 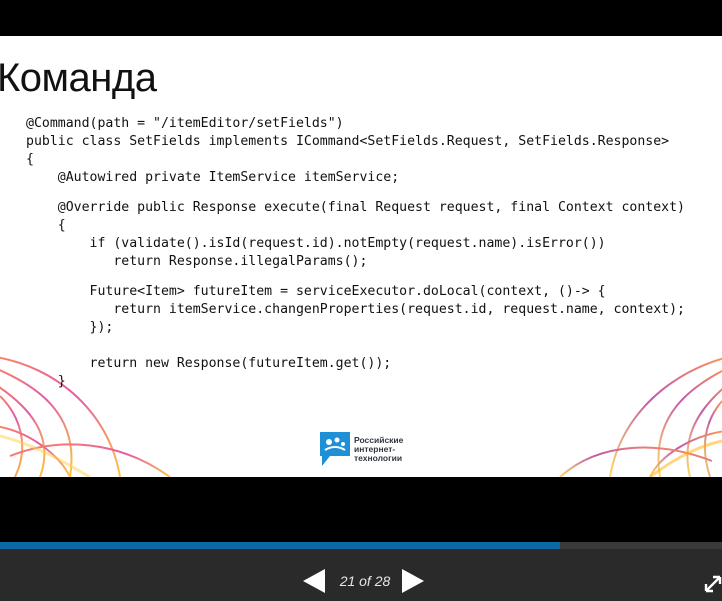 What do you see at coordinates (46, 381) in the screenshot?
I see `code-line: }` at bounding box center [46, 381].